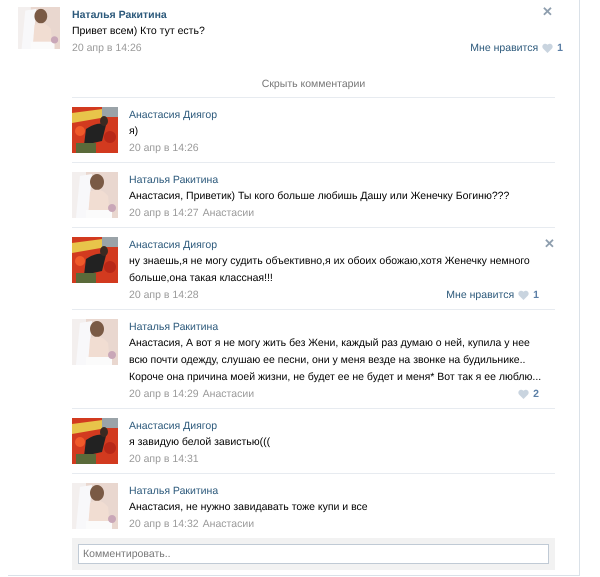 This screenshot has height=577, width=600. I want to click on post-text: Привет всем) Кто тут есть?, so click(139, 31).